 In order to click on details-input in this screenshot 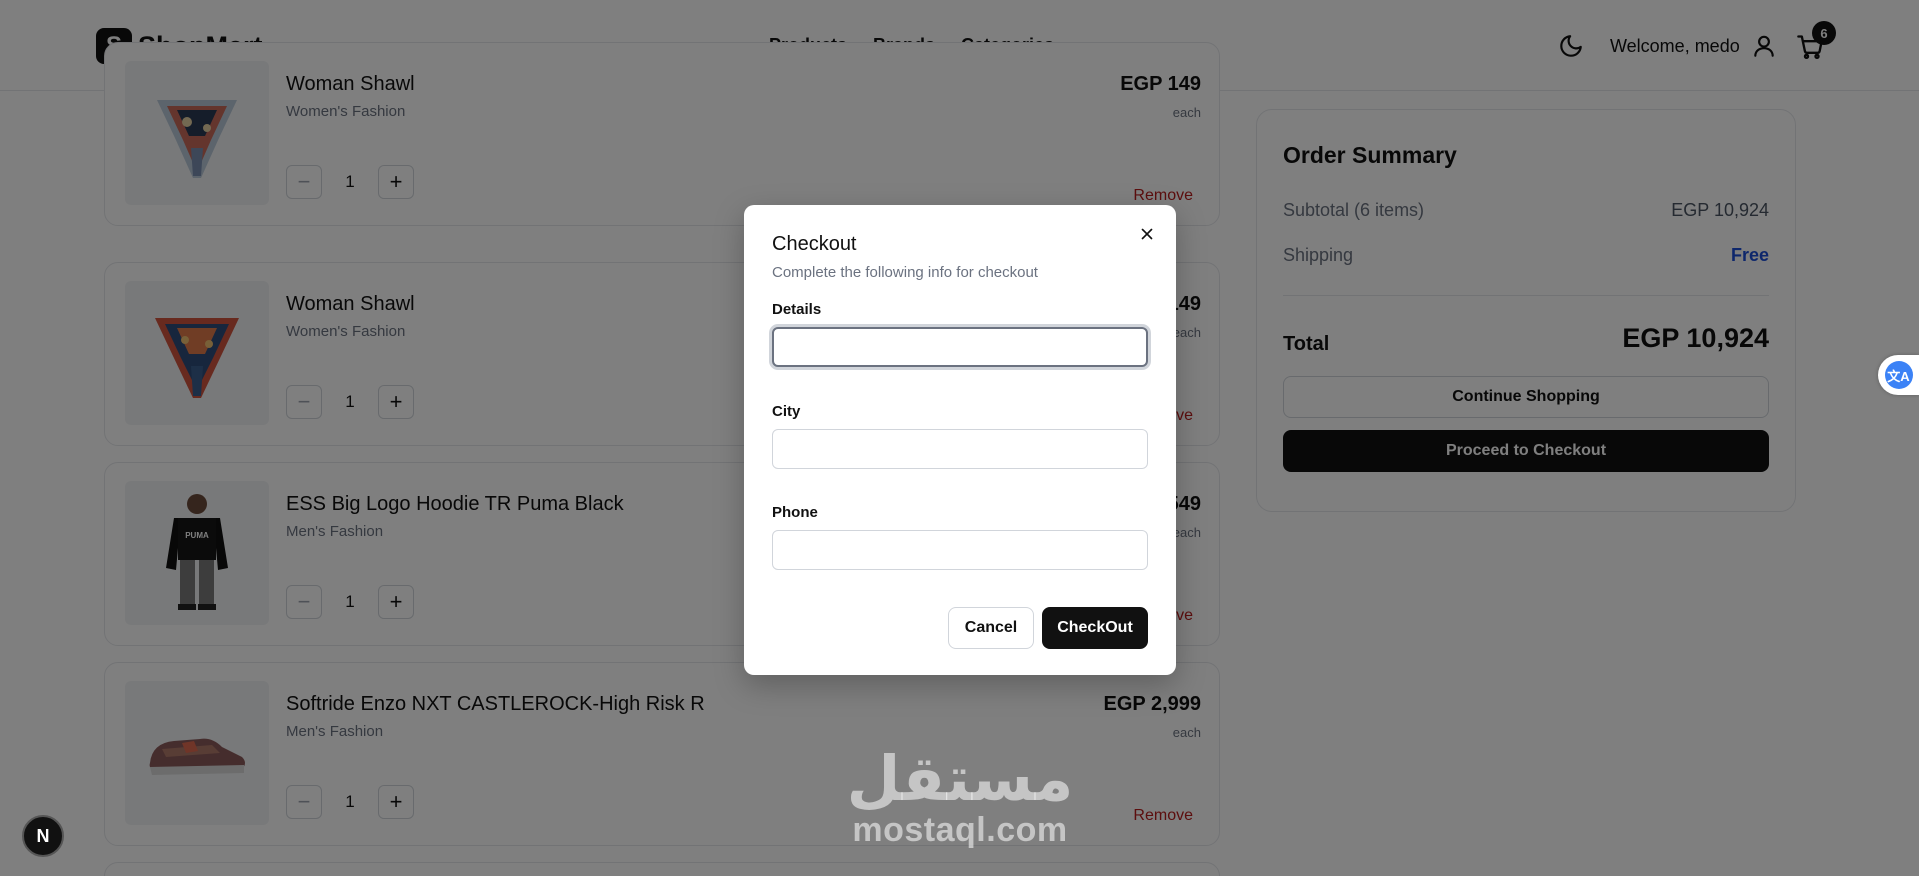, I will do `click(960, 347)`.